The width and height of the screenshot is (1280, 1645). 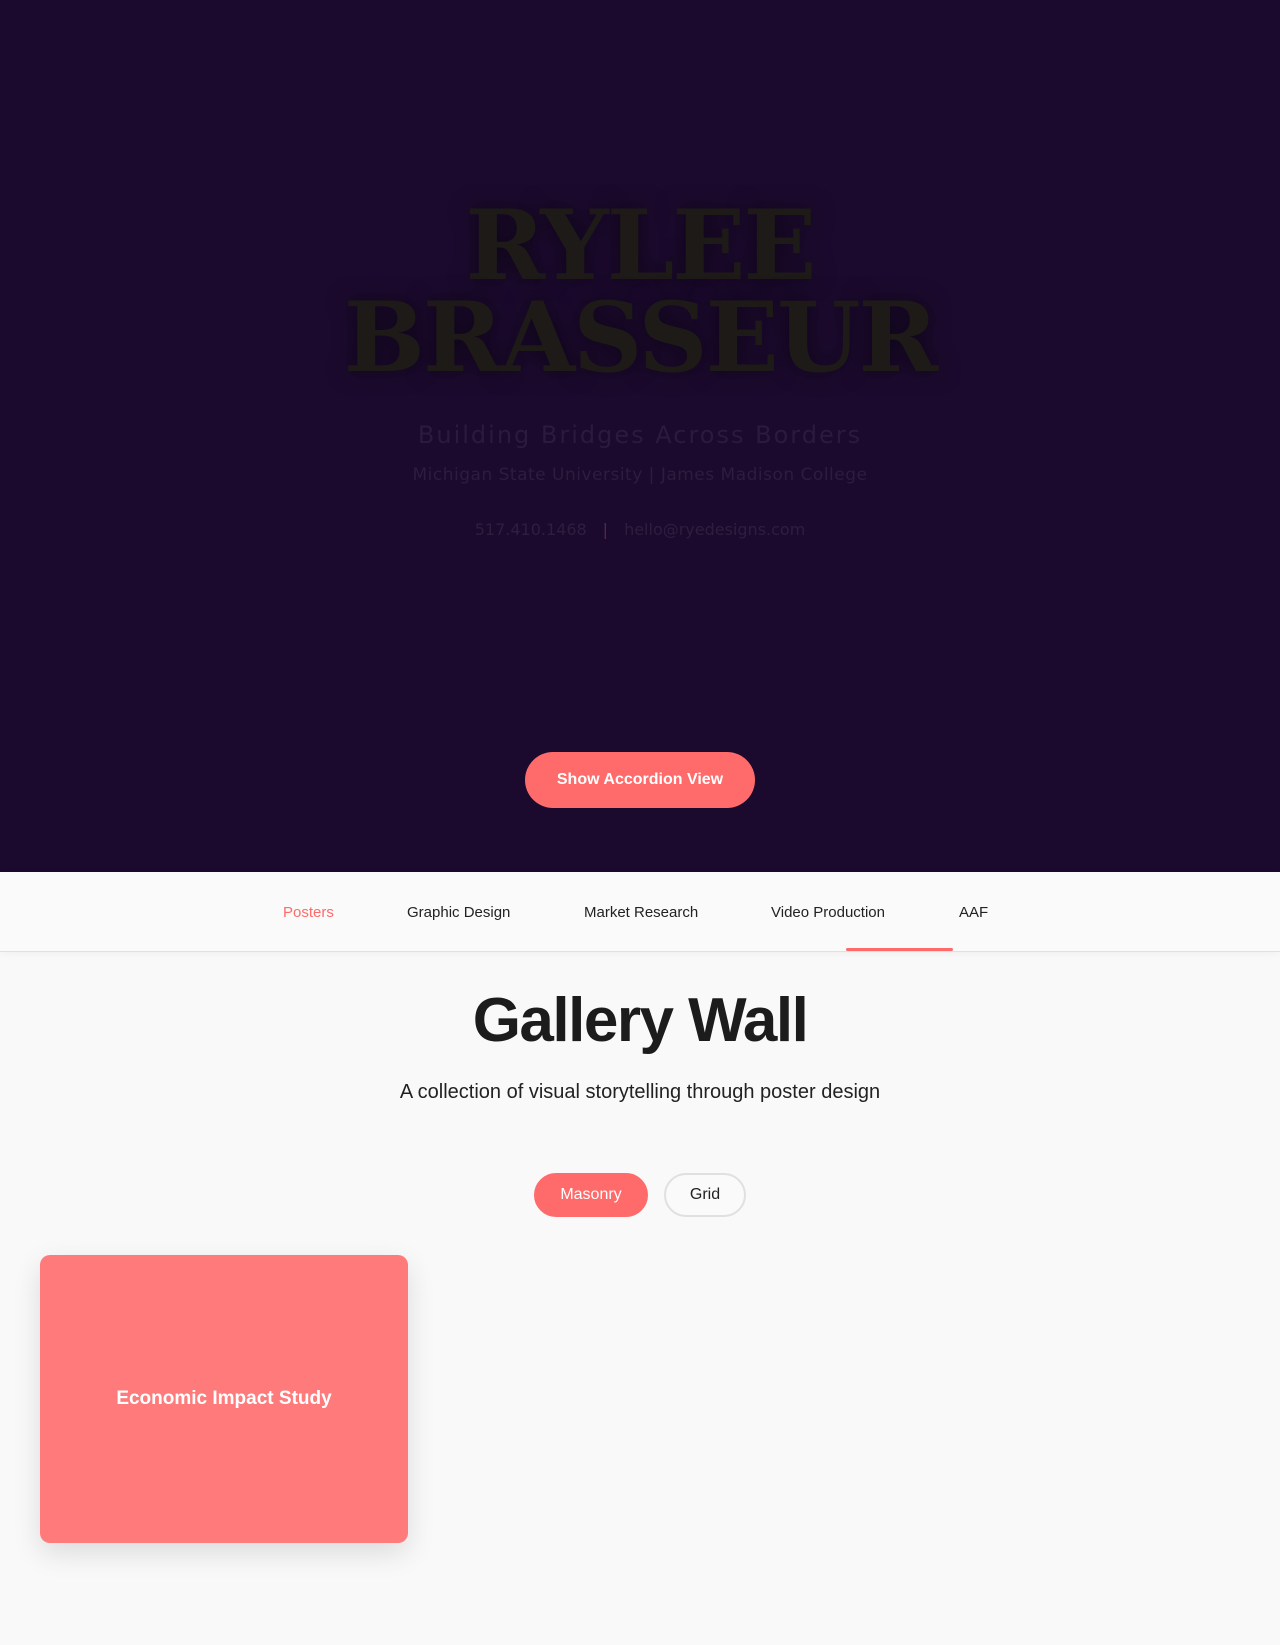 I want to click on show-accordion-view-button: Show Accordion View, so click(x=640, y=780).